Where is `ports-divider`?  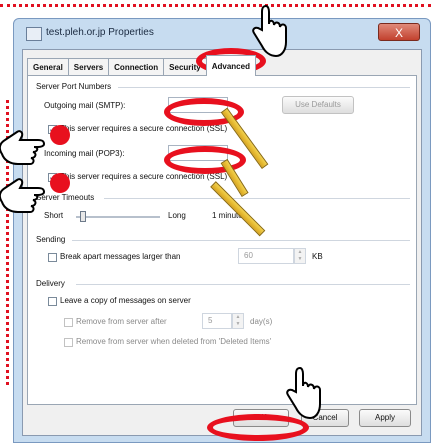 ports-divider is located at coordinates (264, 87).